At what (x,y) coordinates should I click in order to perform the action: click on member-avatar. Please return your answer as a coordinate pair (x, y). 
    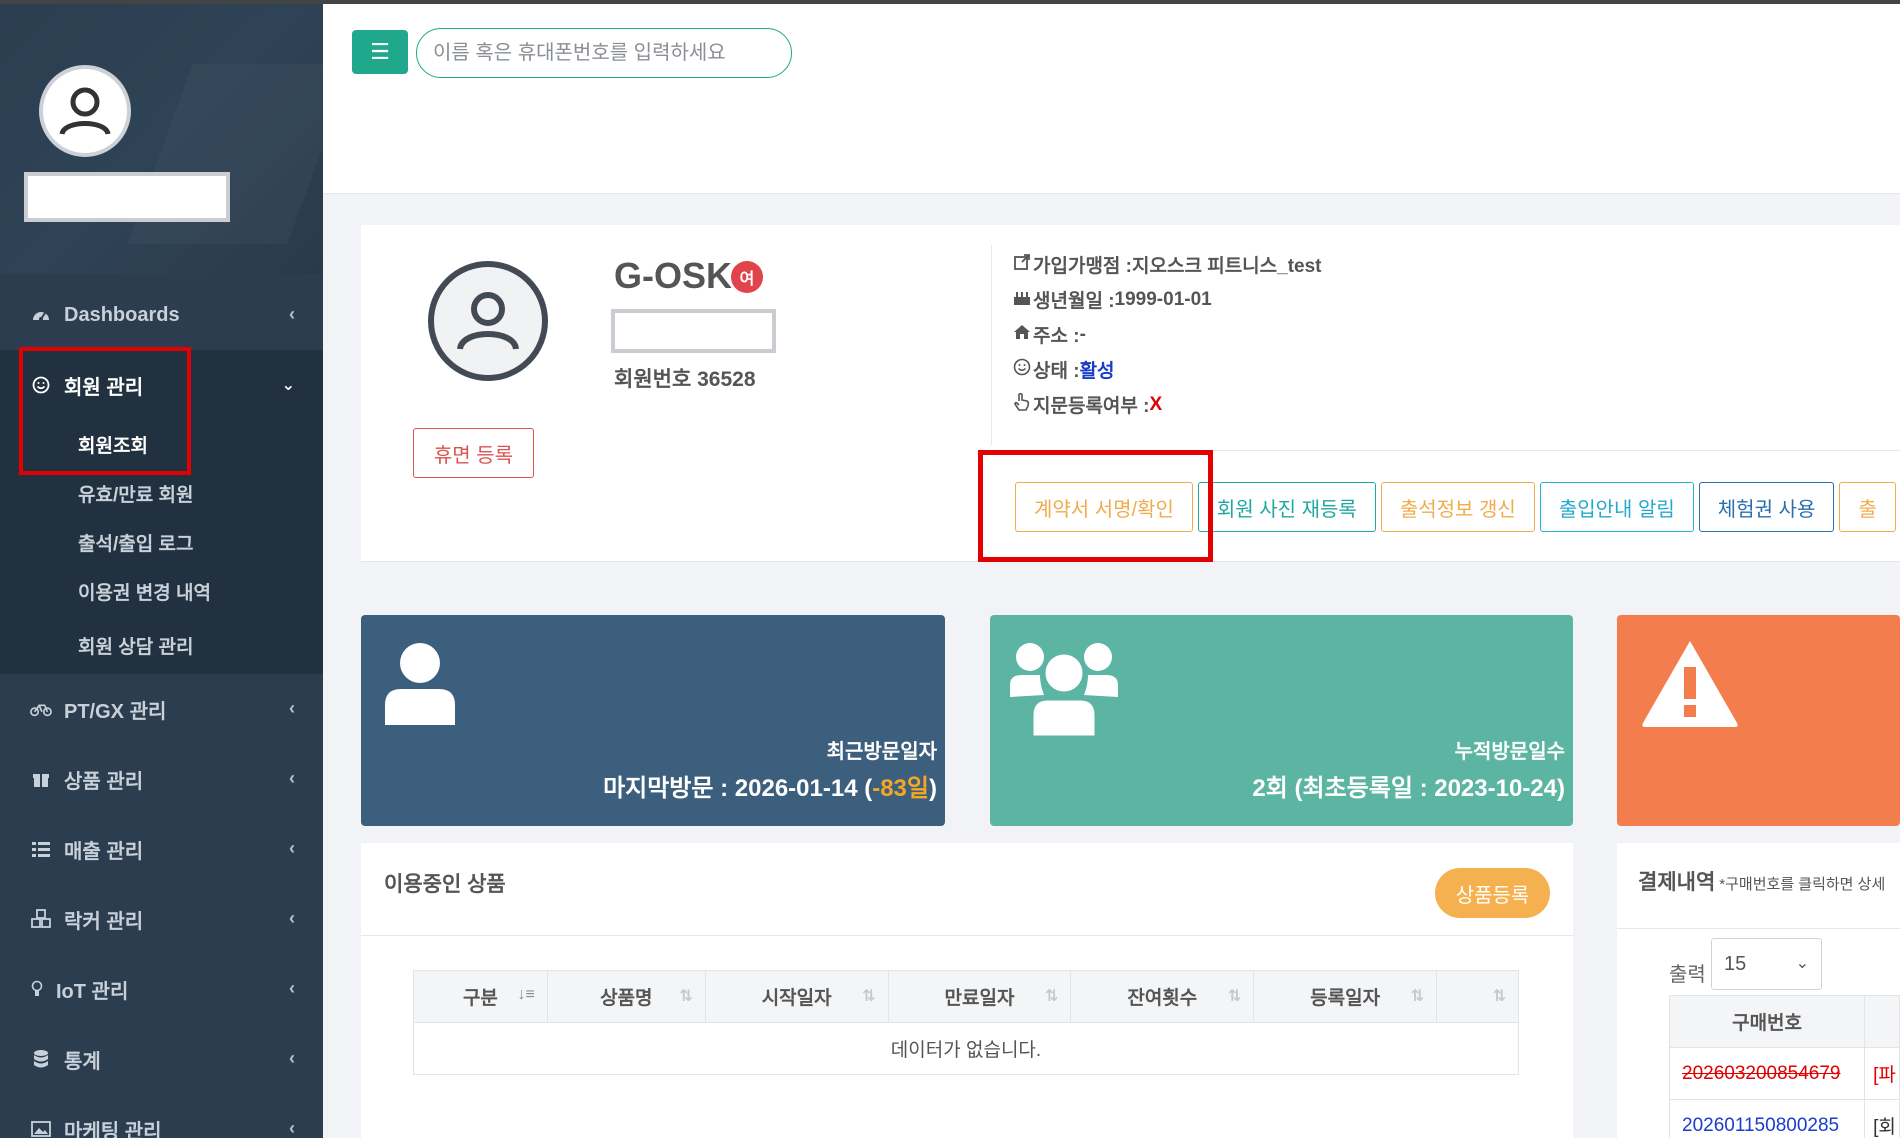
    Looking at the image, I should click on (488, 321).